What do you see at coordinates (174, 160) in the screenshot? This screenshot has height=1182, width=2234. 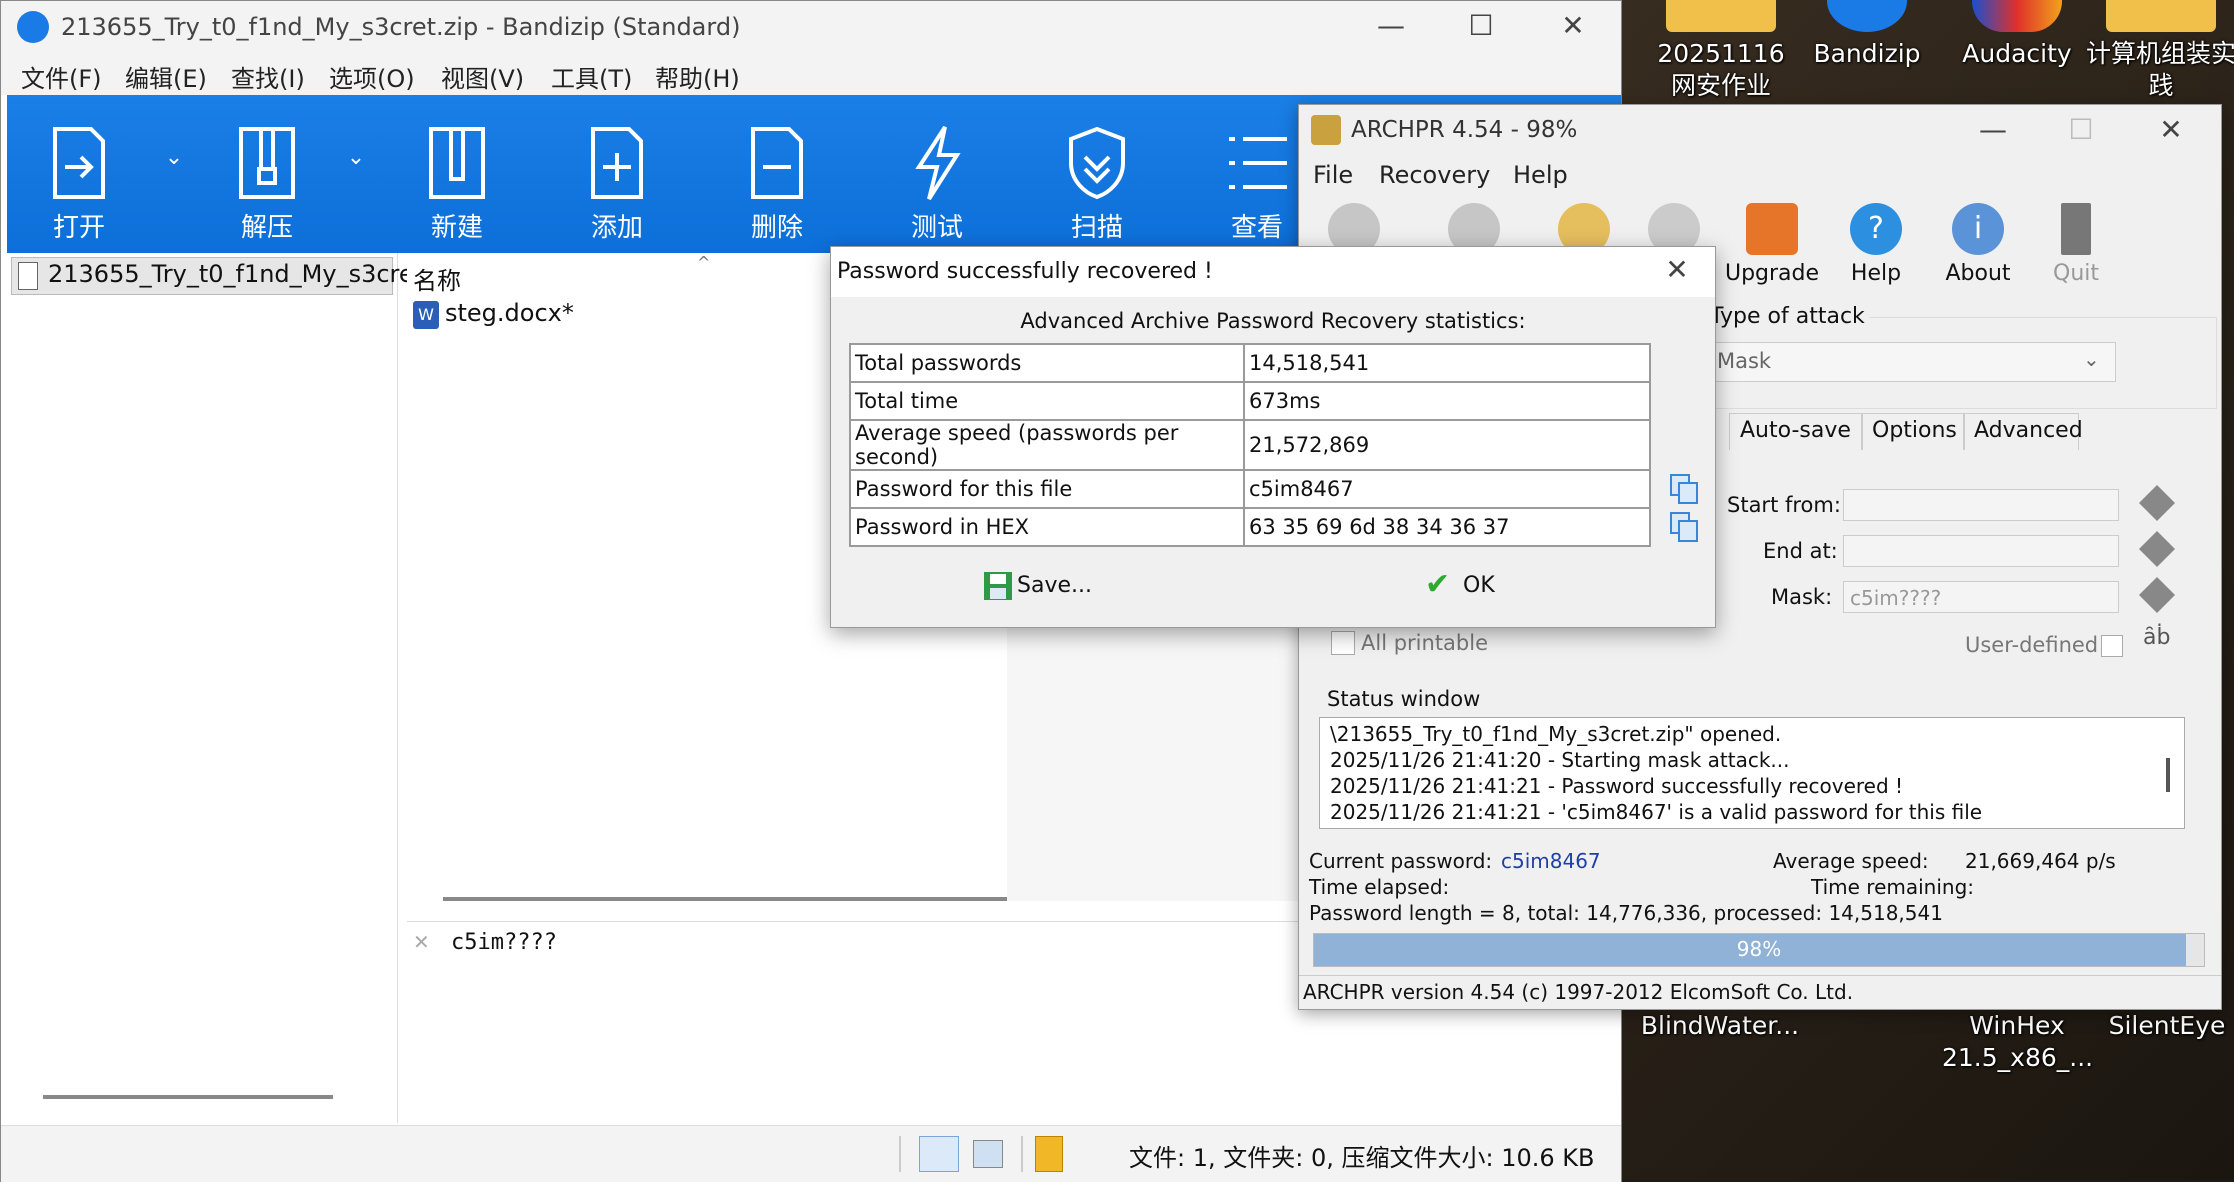 I see `open-dropdown-chevron-down-icon: ⌄` at bounding box center [174, 160].